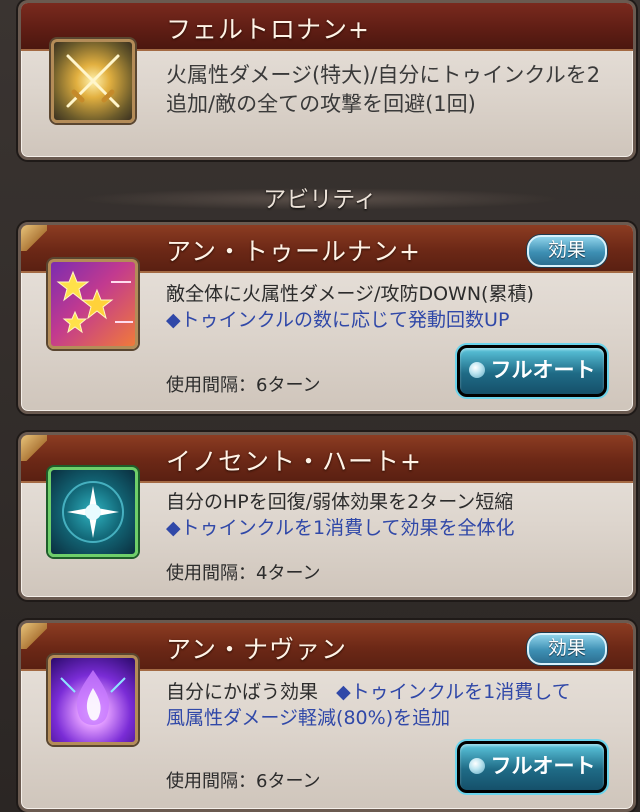  Describe the element at coordinates (383, 89) in the screenshot. I see `support-description: 火属性ダメージ(特大)/自分にトゥインクルを2追加/敵の全ての攻撃を回避(1回)` at that location.